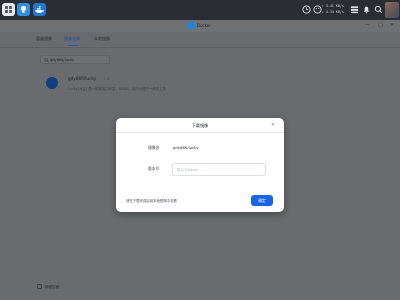 This screenshot has height=300, width=400. I want to click on dialog-title: 下载镜像, so click(200, 125).